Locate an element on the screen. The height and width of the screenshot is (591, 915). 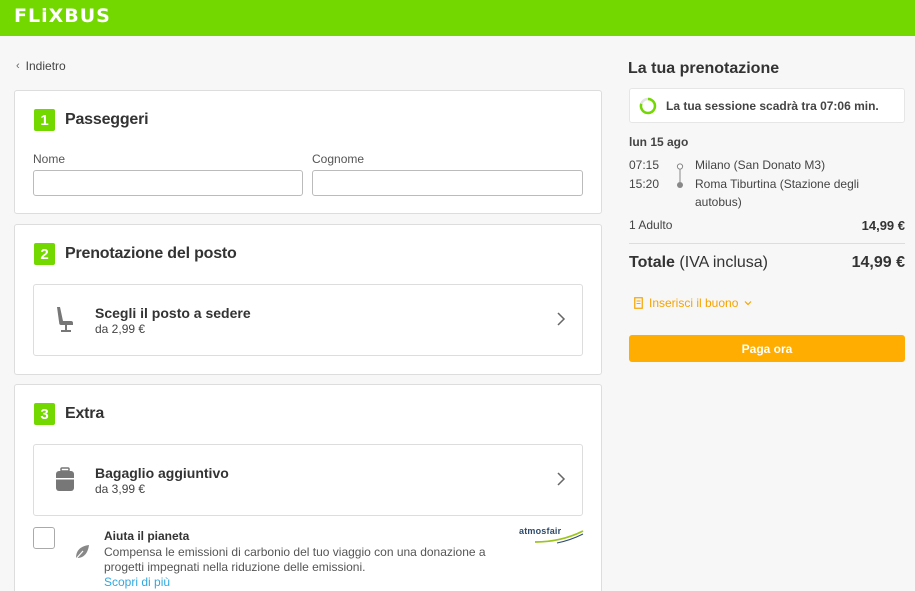
arrival-stop: Roma Tiburtina (Stazione degli autobus) is located at coordinates (777, 193).